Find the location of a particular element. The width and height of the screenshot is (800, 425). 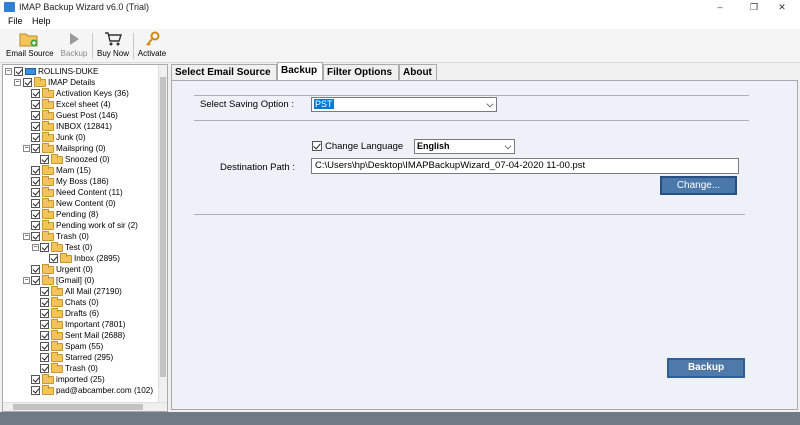

tree-item-folder: Activation Keys (36) is located at coordinates (83, 93).